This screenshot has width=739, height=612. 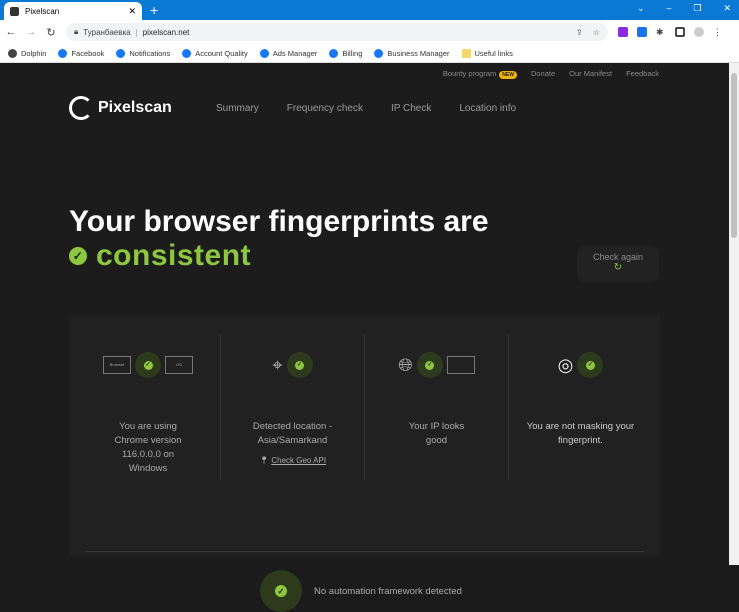 I want to click on bookmark-ads-manager: Ads Manager, so click(x=288, y=53).